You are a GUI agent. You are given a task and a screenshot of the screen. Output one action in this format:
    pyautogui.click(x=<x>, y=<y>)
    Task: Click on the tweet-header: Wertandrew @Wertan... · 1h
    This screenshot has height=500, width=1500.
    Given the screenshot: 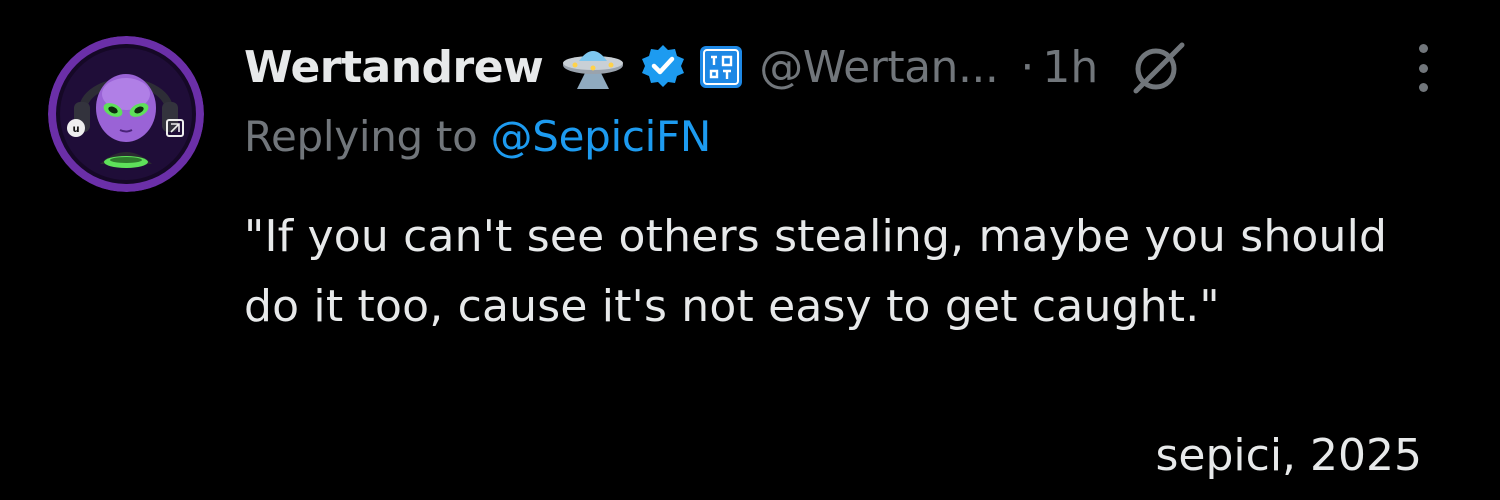 What is the action you would take?
    pyautogui.click(x=716, y=67)
    